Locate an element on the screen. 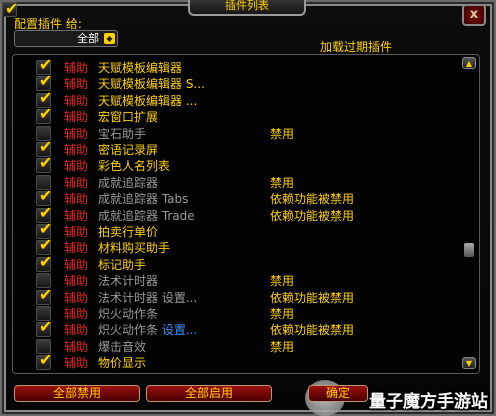  addon-row: ✔ 辅助 宏窗口扩展 is located at coordinates (246, 114).